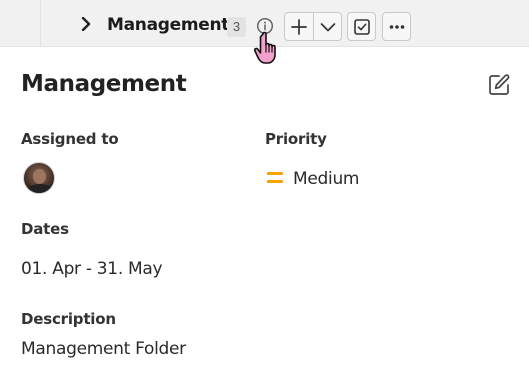 The width and height of the screenshot is (529, 385). What do you see at coordinates (168, 25) in the screenshot?
I see `folder-name: Management` at bounding box center [168, 25].